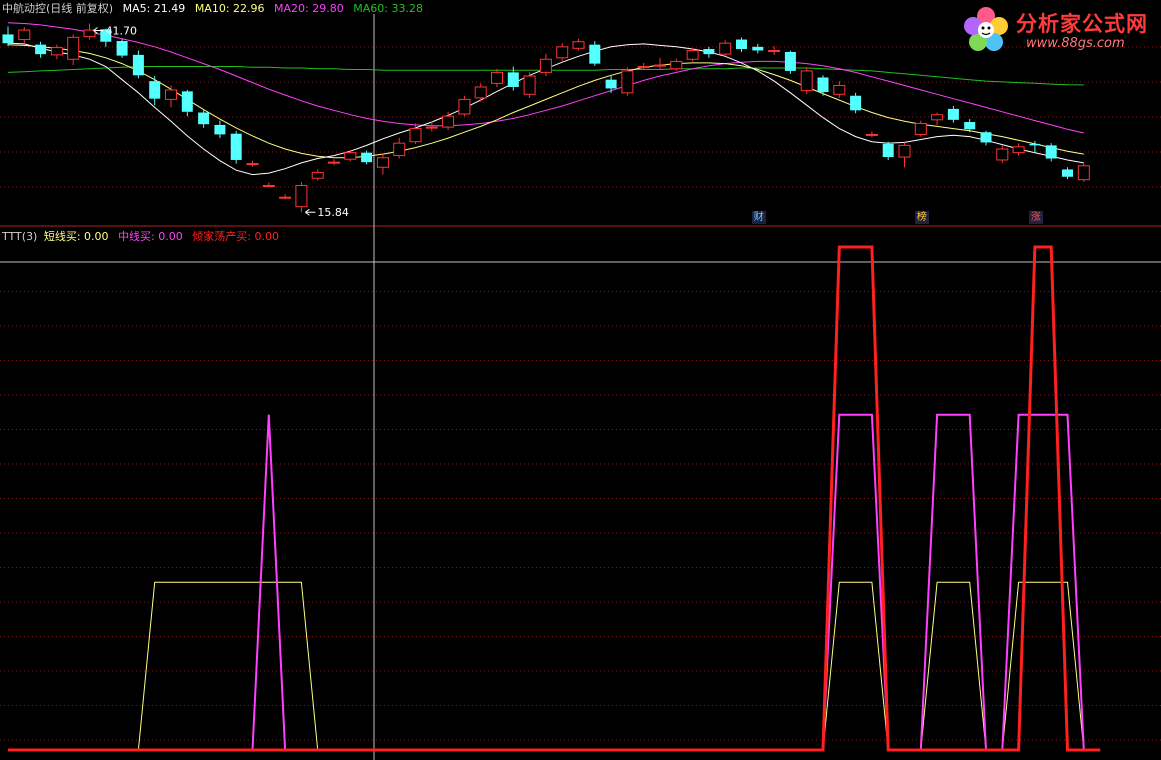  What do you see at coordinates (1035, 217) in the screenshot?
I see `event-marker: 涨` at bounding box center [1035, 217].